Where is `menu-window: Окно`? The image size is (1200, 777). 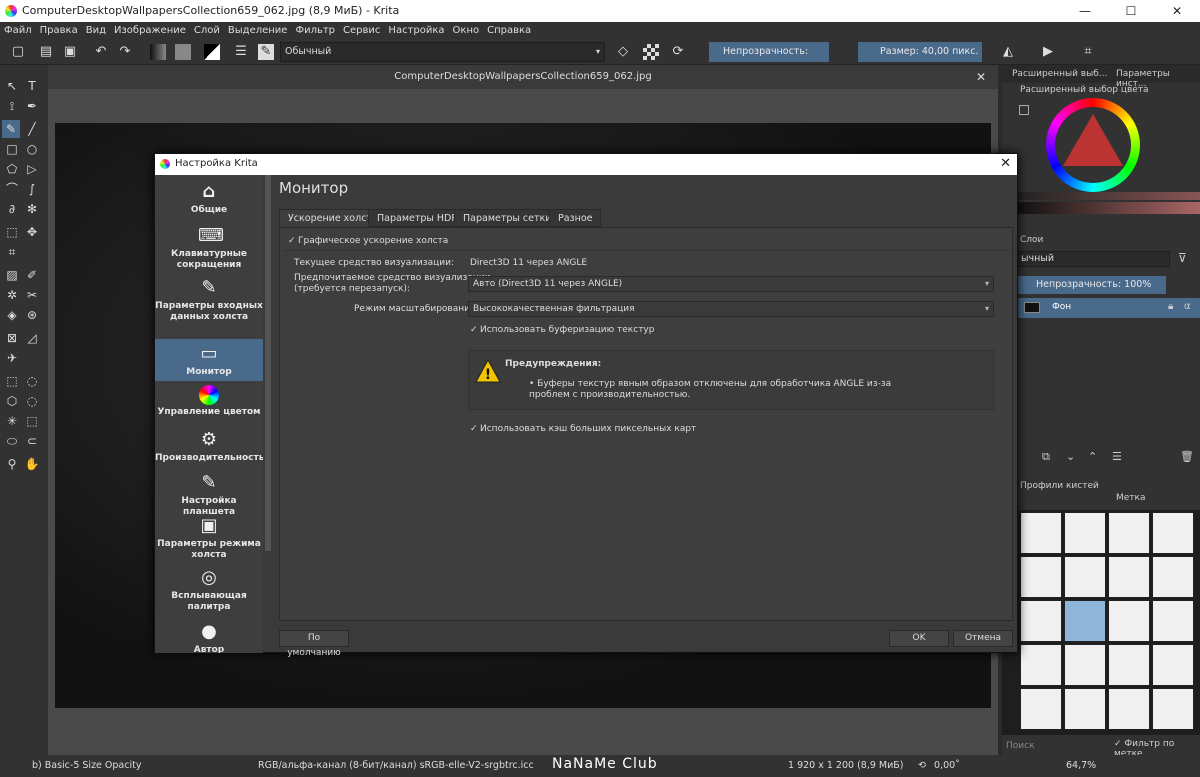
menu-window: Окно is located at coordinates (466, 30).